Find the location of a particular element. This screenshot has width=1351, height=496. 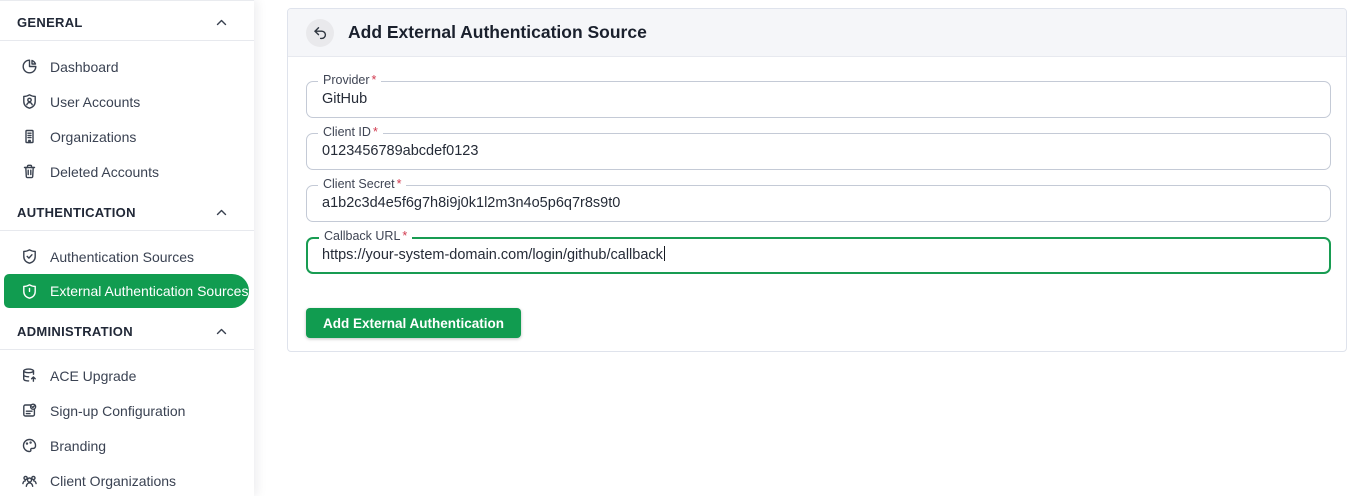

sidebar-item-label: Deleted Accounts is located at coordinates (104, 171).